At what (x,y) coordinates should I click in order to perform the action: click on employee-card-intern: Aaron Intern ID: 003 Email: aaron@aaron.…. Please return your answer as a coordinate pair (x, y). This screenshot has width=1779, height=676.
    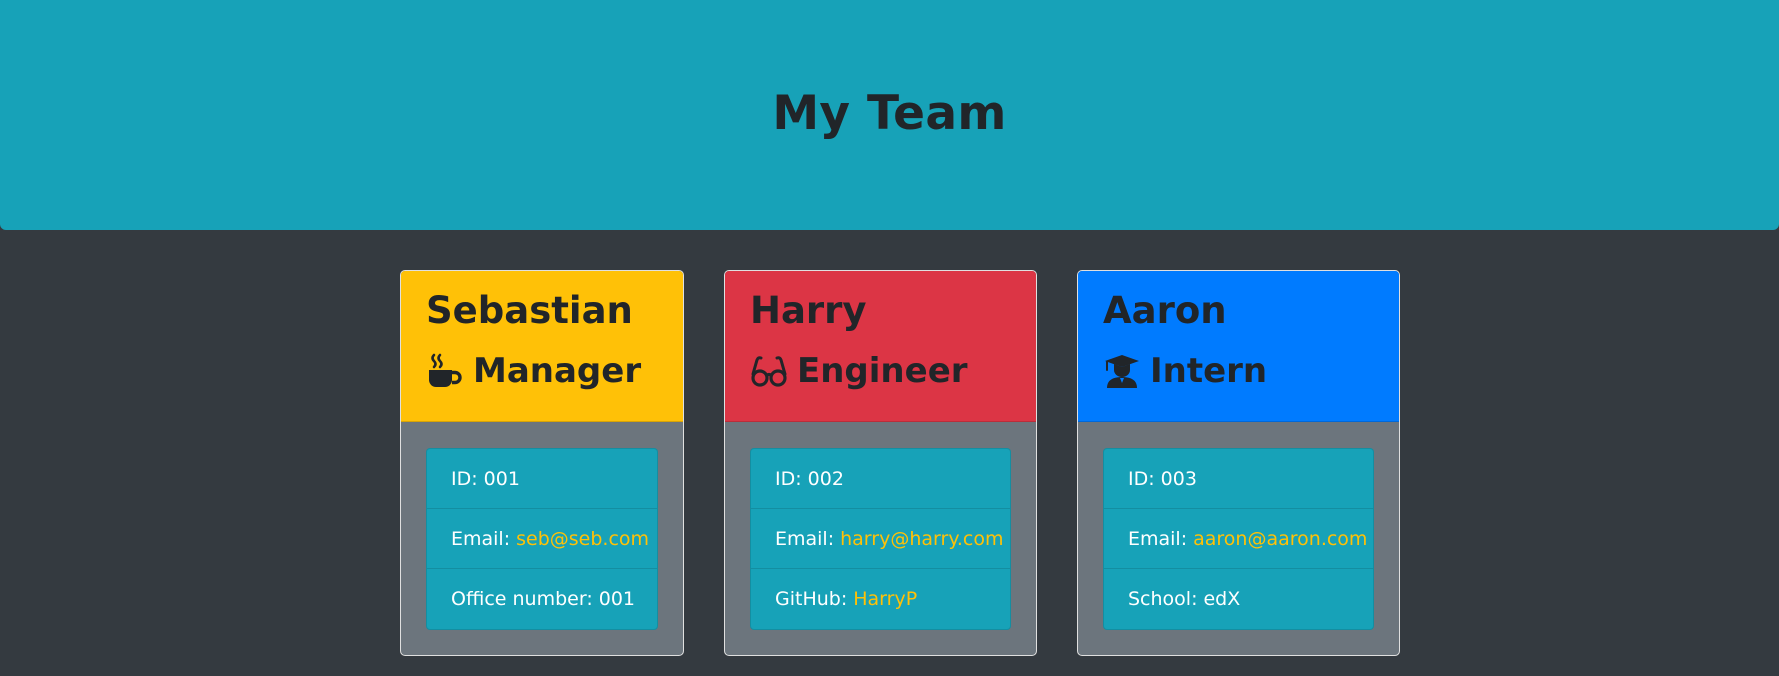
    Looking at the image, I should click on (1238, 463).